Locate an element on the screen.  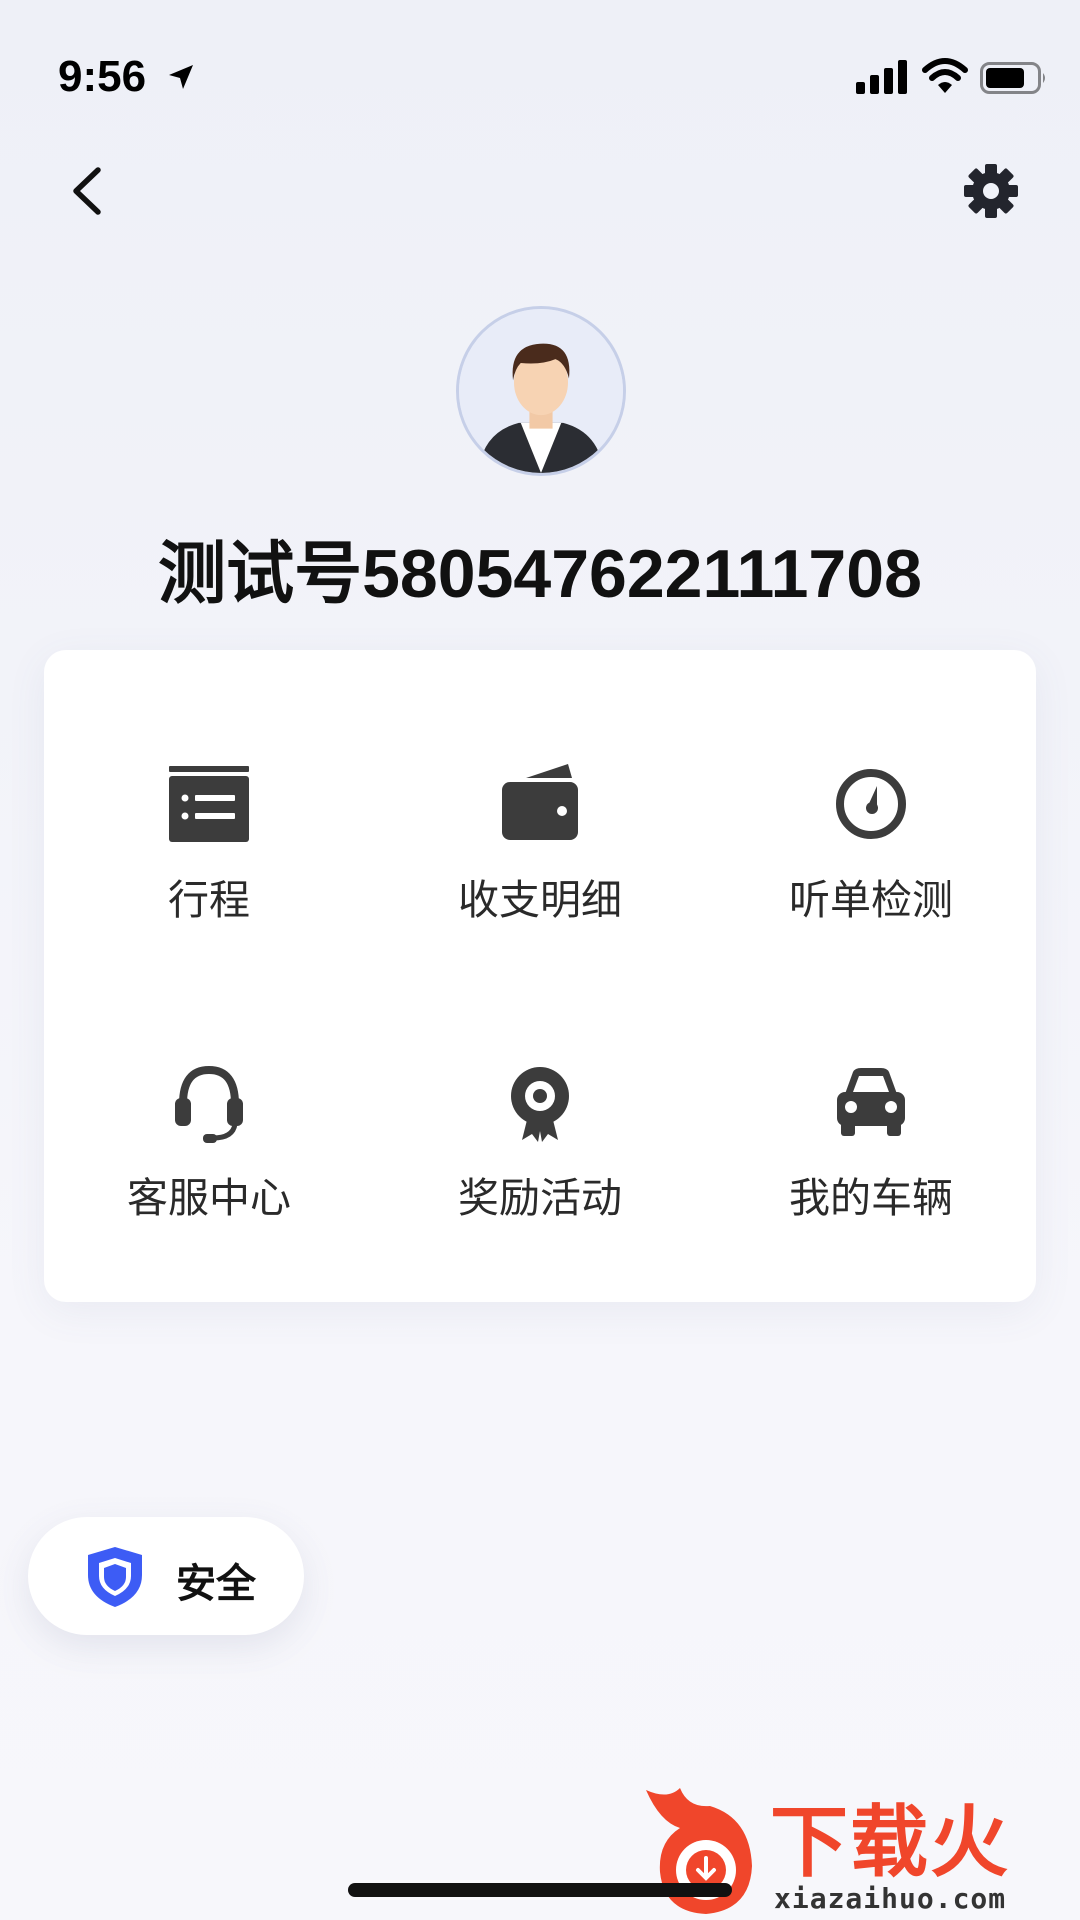
menu-item-label: 客服中心 is located at coordinates (209, 1198).